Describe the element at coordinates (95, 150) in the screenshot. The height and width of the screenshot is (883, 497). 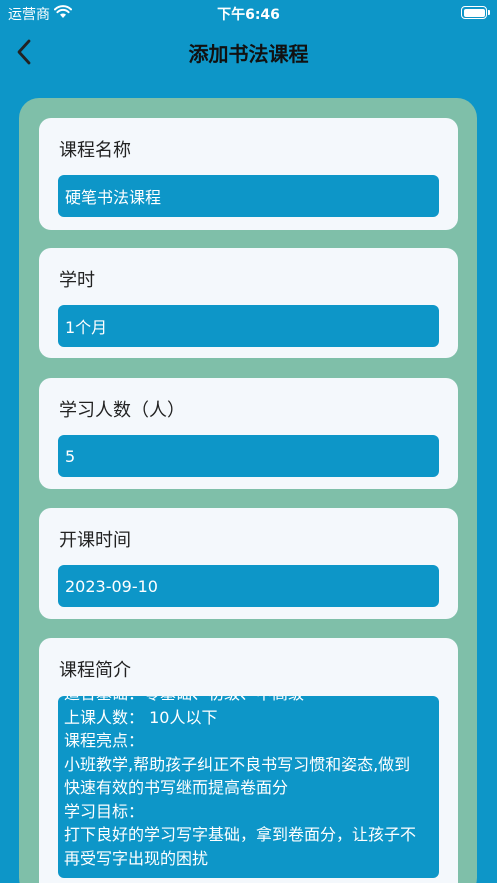
I see `course-name-label: 课程名称` at that location.